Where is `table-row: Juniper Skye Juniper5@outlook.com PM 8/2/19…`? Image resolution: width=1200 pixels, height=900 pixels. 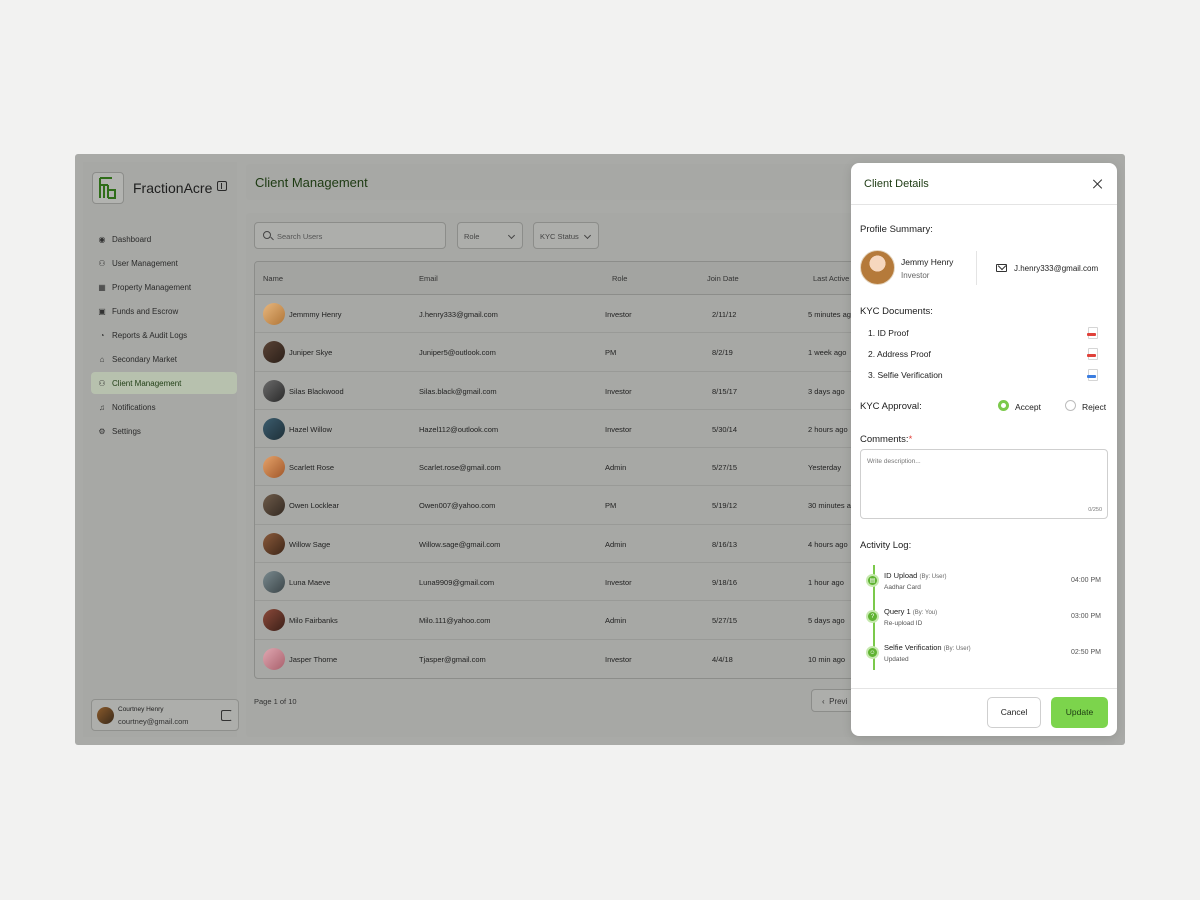 table-row: Juniper Skye Juniper5@outlook.com PM 8/2/19… is located at coordinates (600, 352).